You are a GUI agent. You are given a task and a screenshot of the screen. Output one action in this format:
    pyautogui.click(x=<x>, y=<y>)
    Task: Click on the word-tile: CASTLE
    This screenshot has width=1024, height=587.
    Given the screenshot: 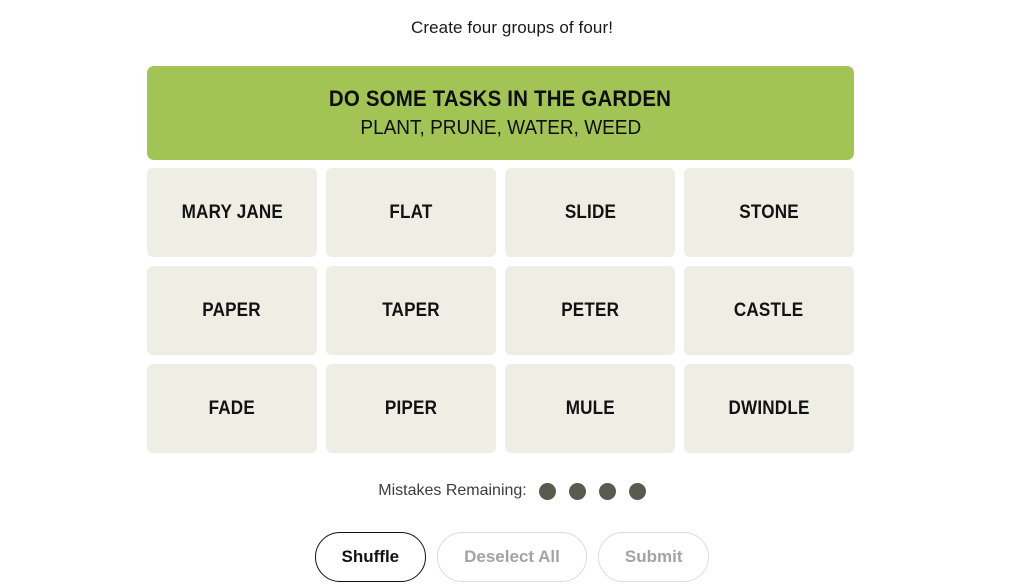 What is the action you would take?
    pyautogui.click(x=769, y=310)
    